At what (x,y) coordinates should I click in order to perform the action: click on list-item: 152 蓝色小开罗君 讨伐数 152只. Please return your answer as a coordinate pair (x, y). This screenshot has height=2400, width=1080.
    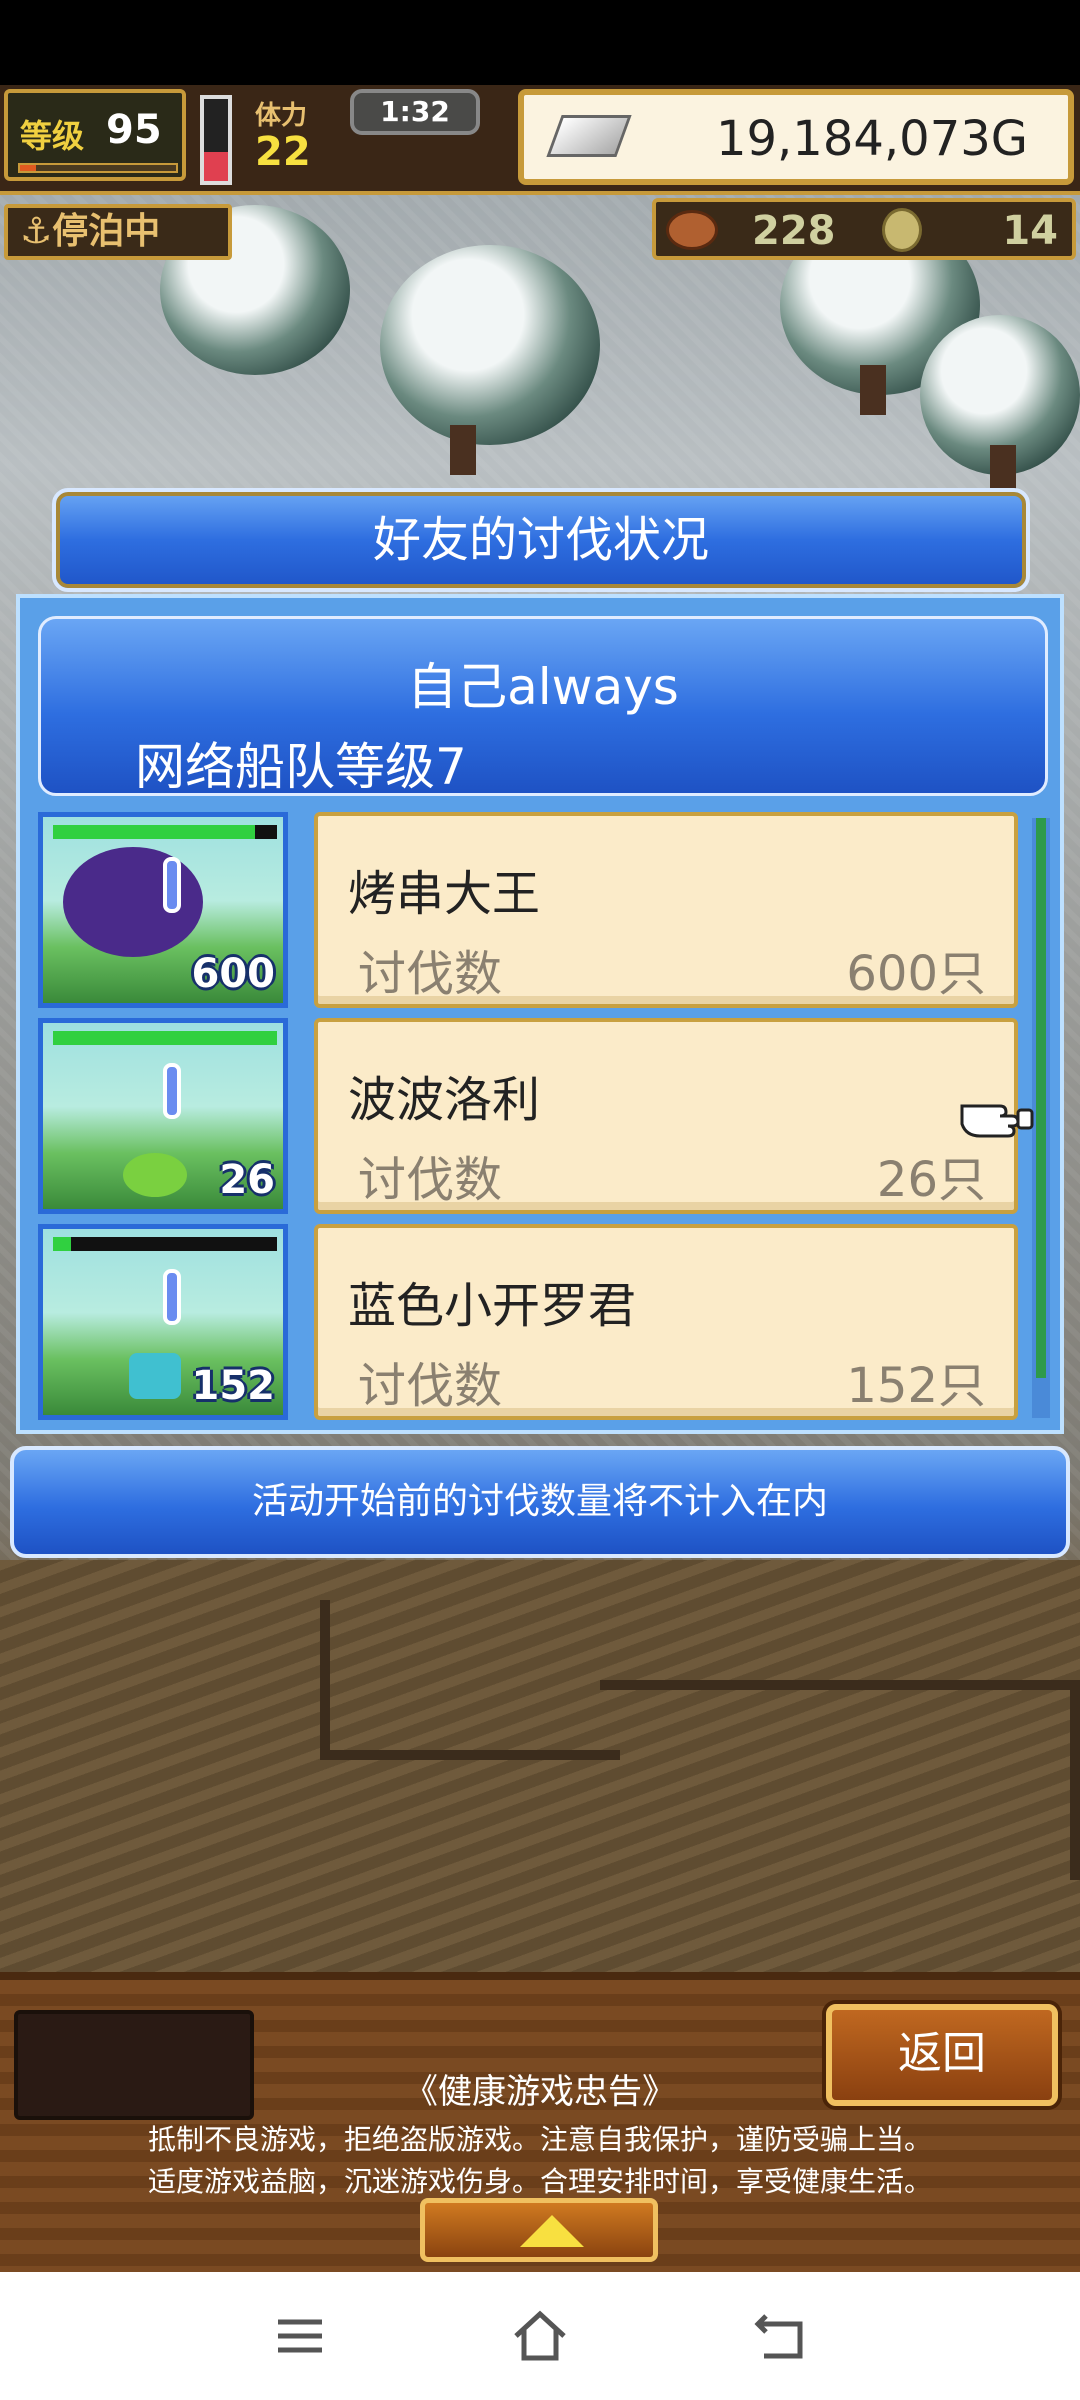
    Looking at the image, I should click on (538, 1322).